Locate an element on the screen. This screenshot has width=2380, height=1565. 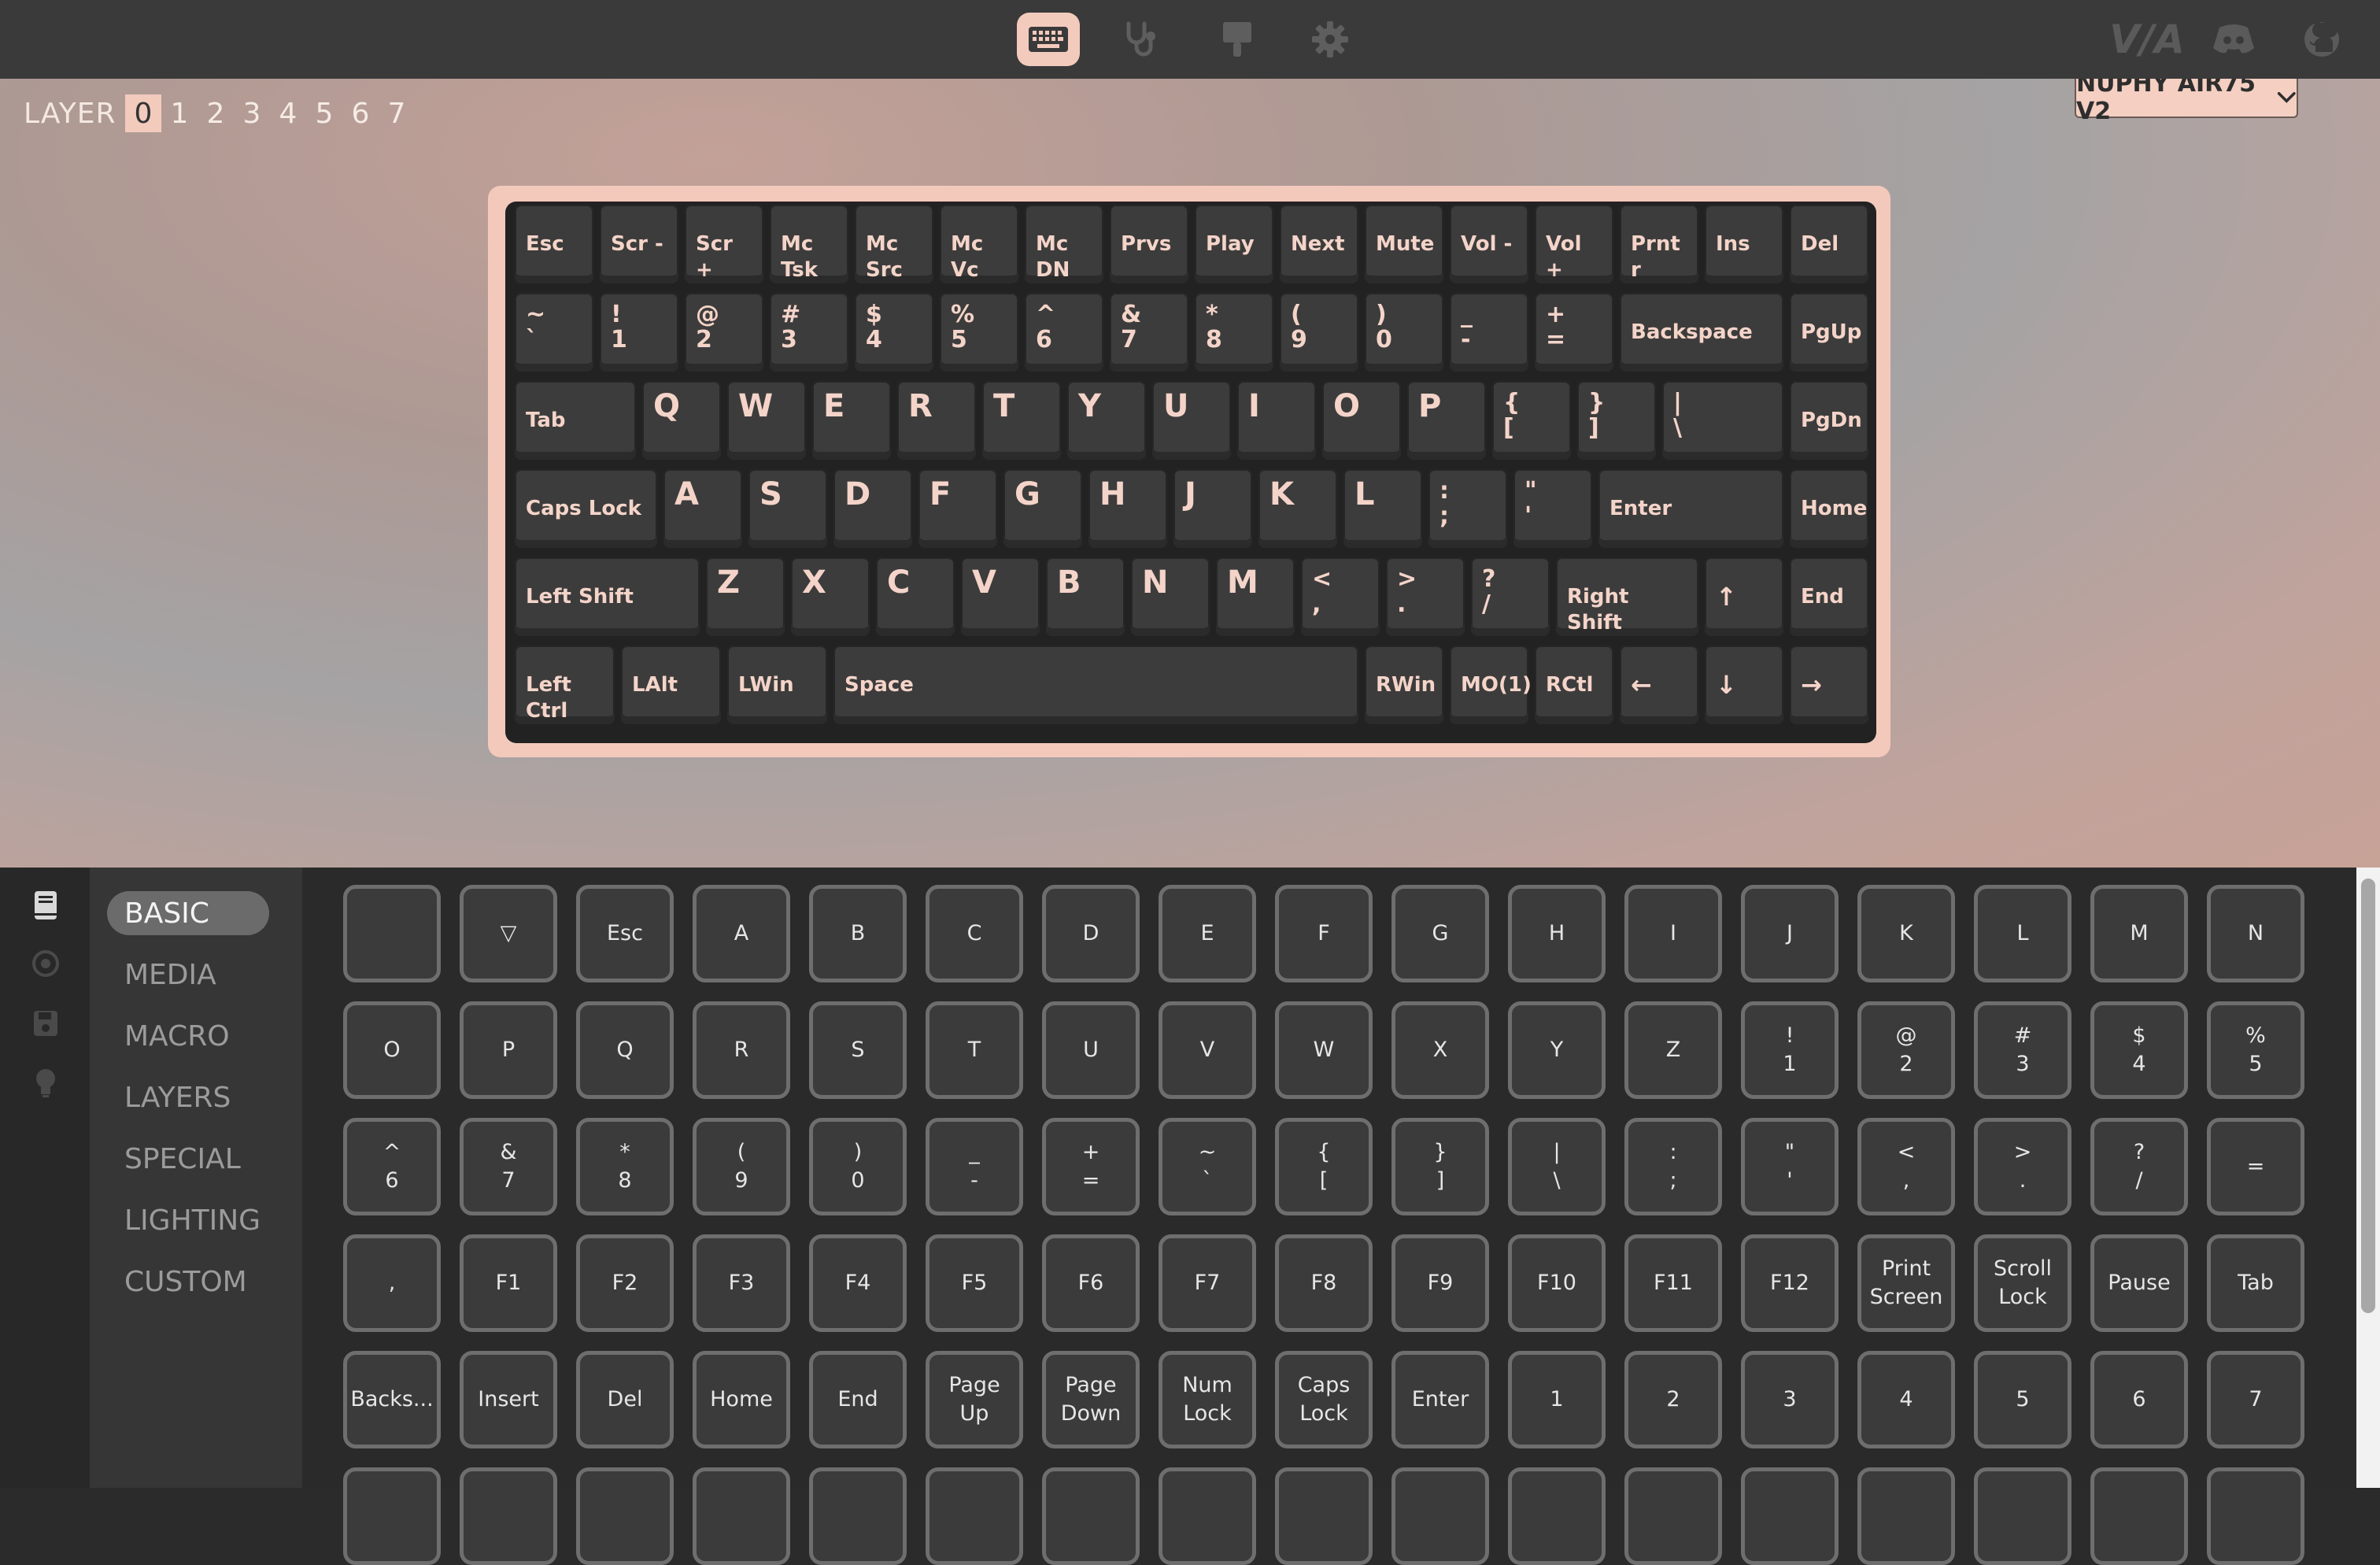
keycode-w: W is located at coordinates (1324, 1050).